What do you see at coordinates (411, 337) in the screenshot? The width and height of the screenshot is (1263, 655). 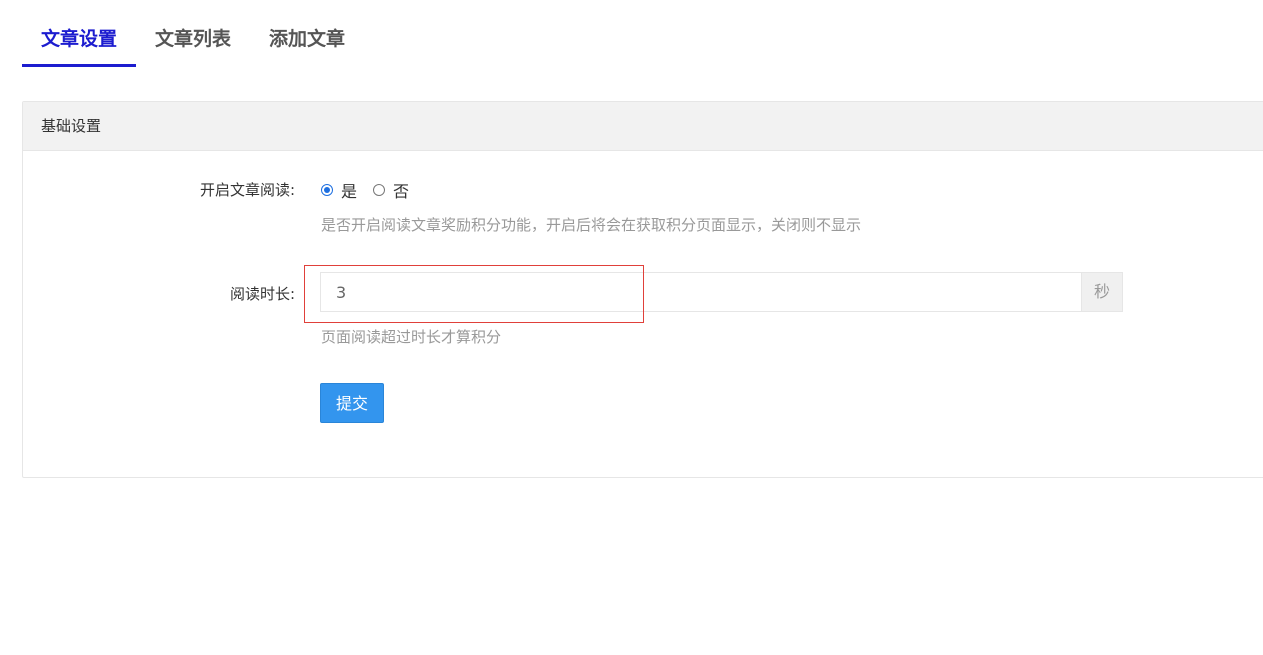 I see `reading-duration-hint: 页面阅读超过时长才算积分` at bounding box center [411, 337].